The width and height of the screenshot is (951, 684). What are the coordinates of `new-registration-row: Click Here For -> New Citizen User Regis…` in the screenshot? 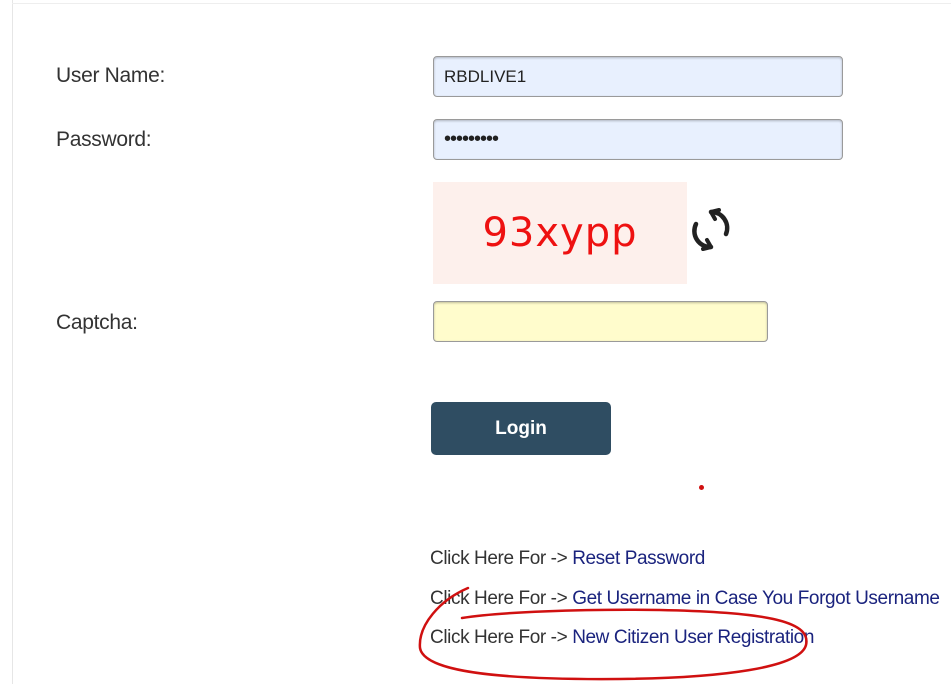 It's located at (622, 638).